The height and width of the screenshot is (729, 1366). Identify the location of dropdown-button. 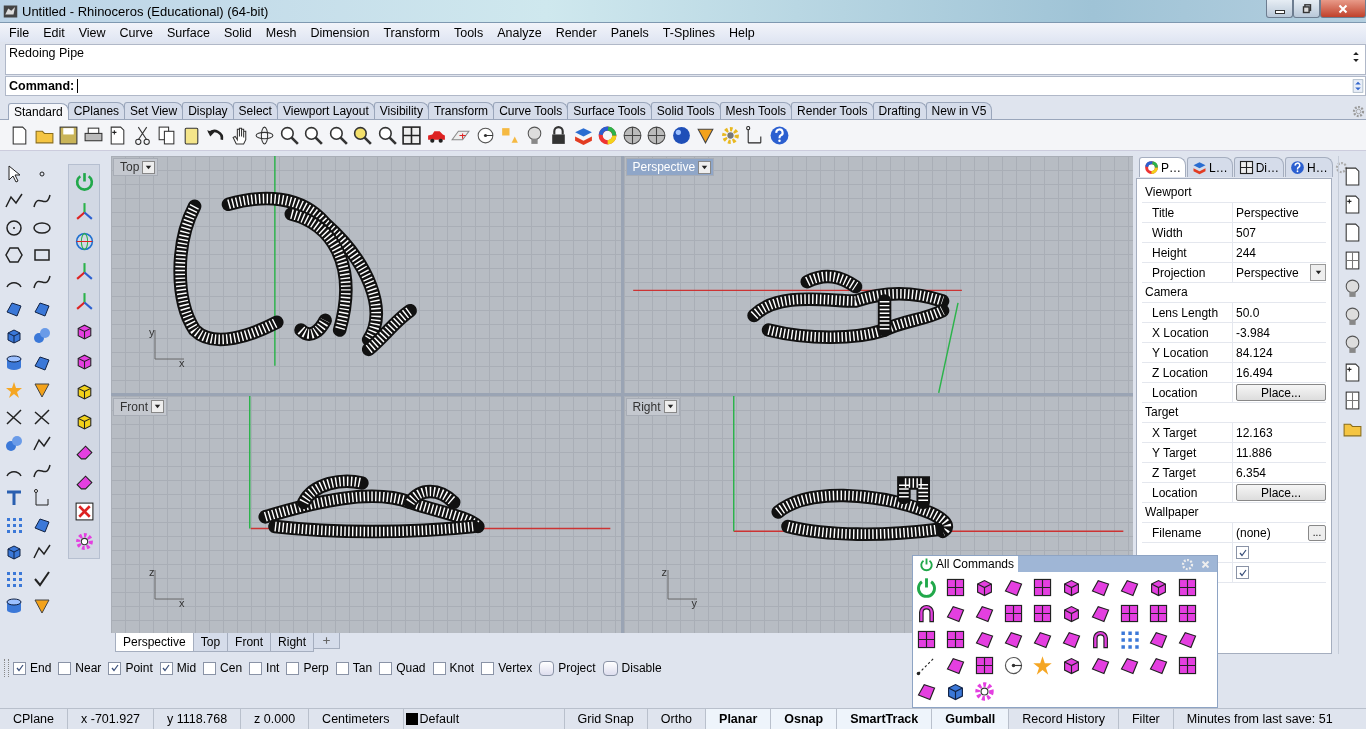
(1318, 272).